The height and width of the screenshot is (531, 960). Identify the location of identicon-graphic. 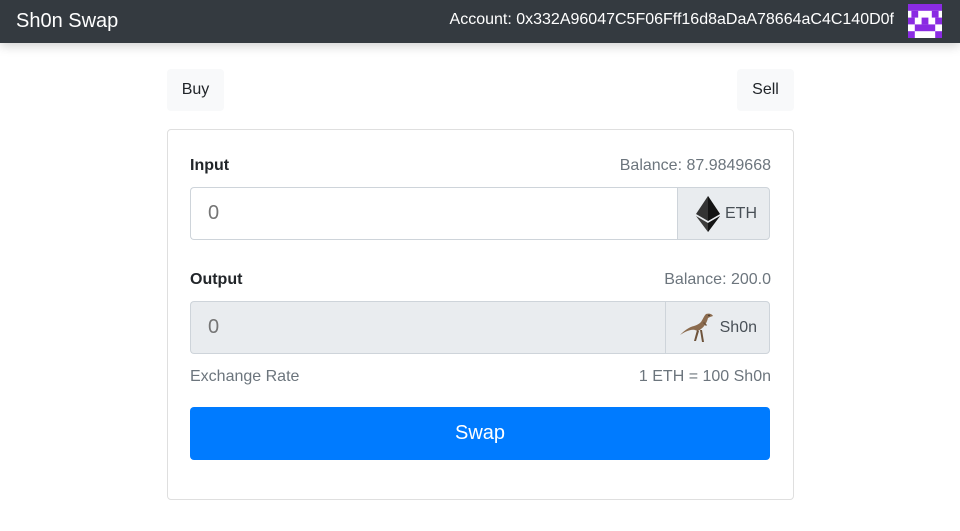
(925, 21).